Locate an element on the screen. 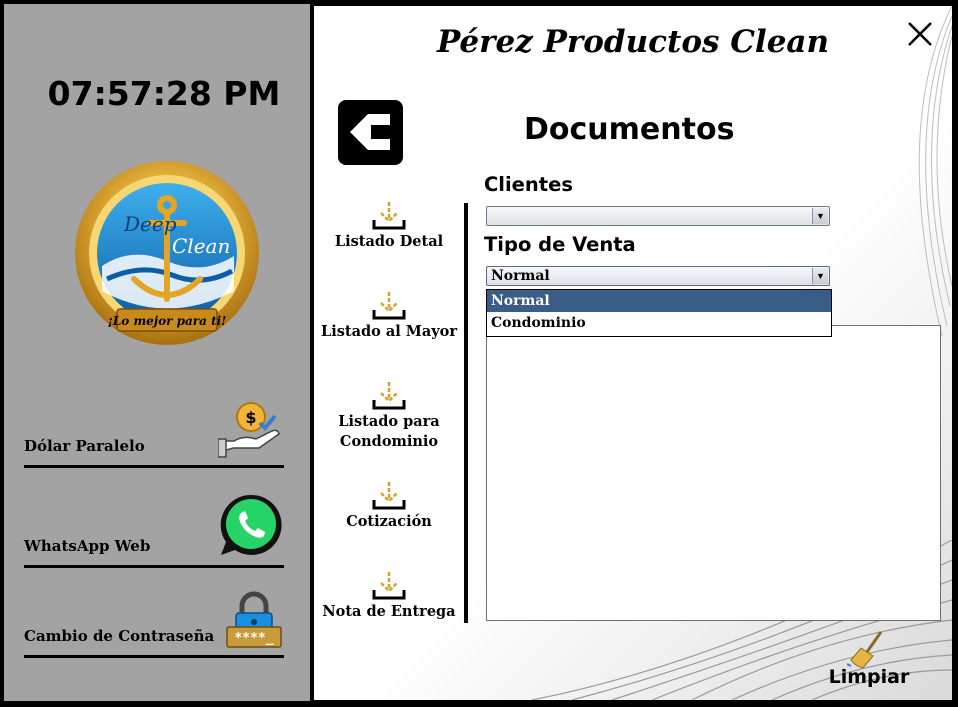 This screenshot has height=707, width=958. broom-icon is located at coordinates (865, 650).